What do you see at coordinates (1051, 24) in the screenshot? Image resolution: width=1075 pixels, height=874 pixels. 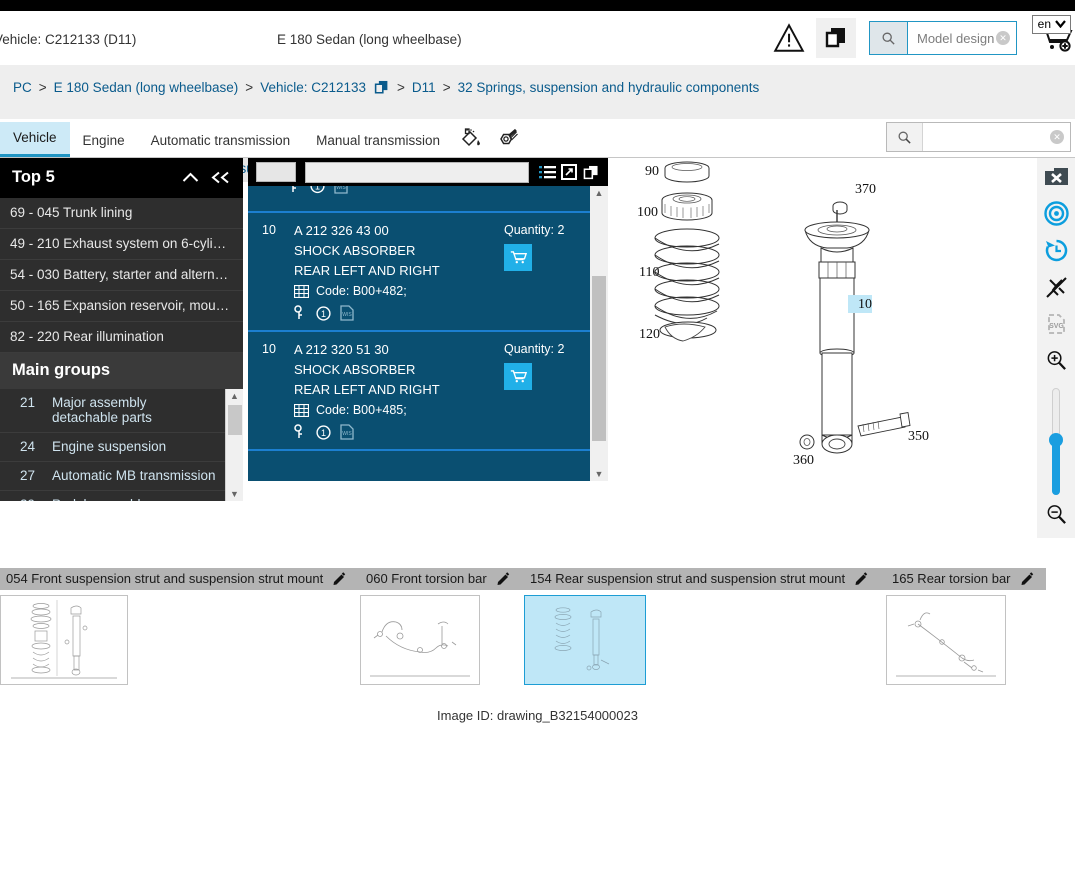 I see `language-selector: en` at bounding box center [1051, 24].